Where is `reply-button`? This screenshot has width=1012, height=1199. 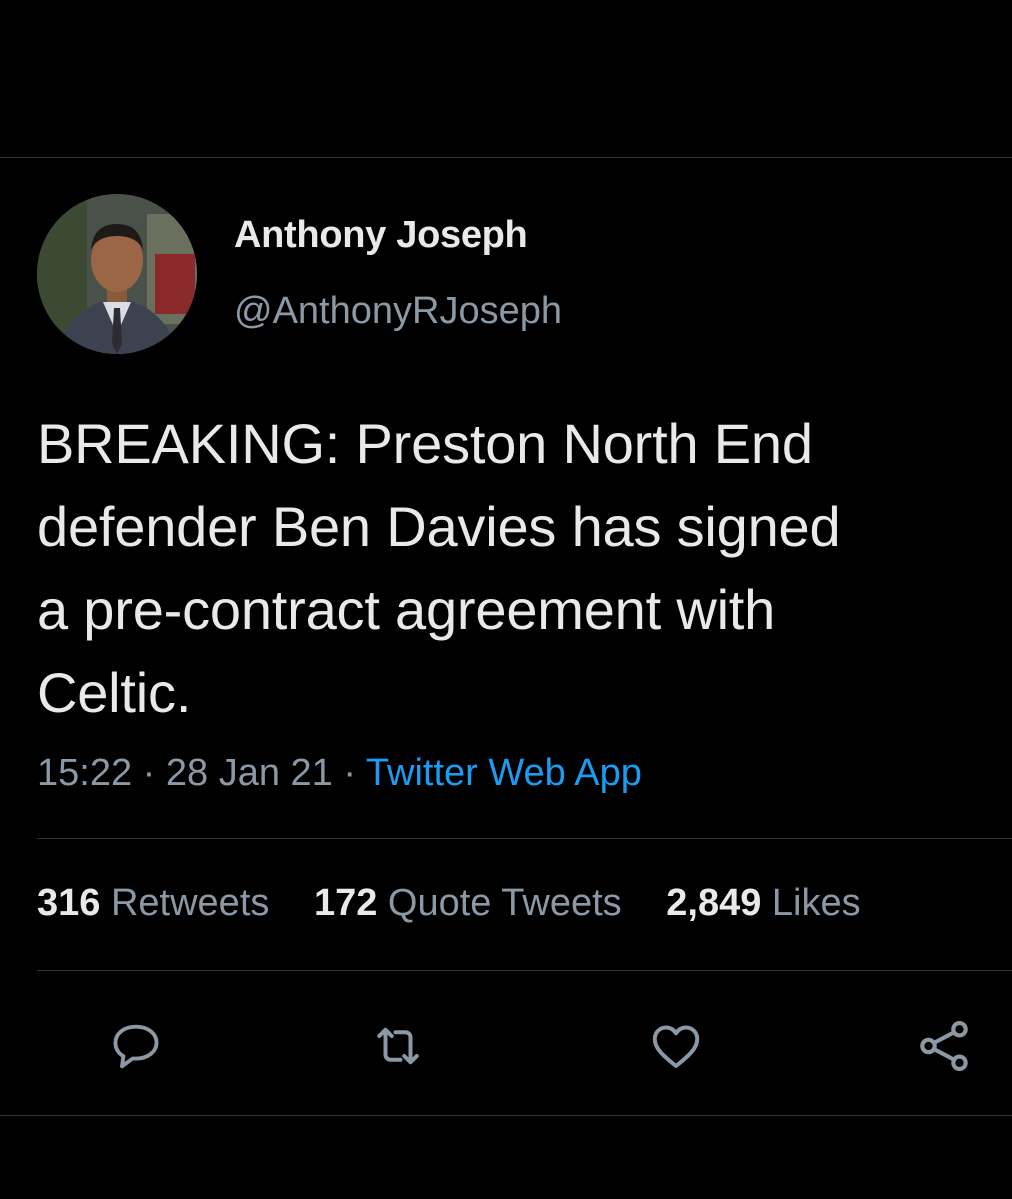
reply-button is located at coordinates (136, 1046).